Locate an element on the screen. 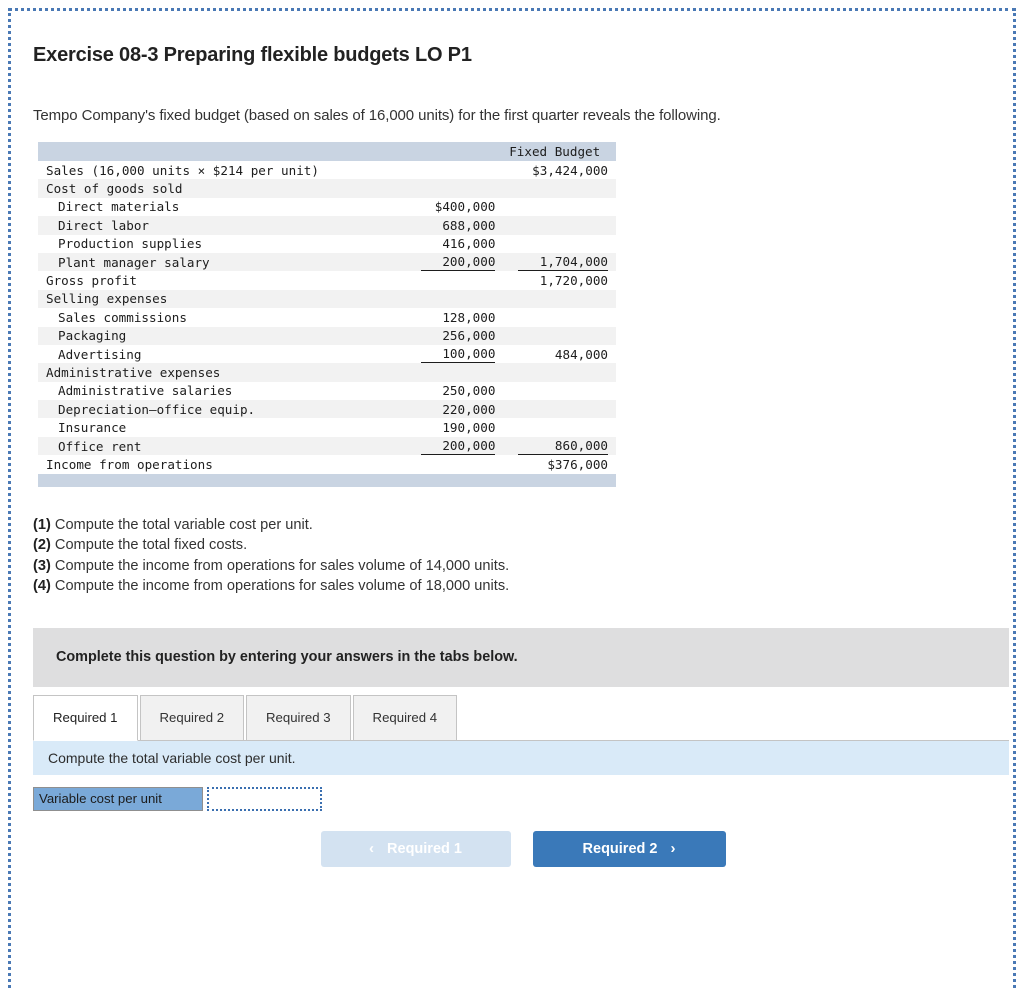 This screenshot has height=988, width=1024. row-label: Plant manager salary is located at coordinates (211, 262).